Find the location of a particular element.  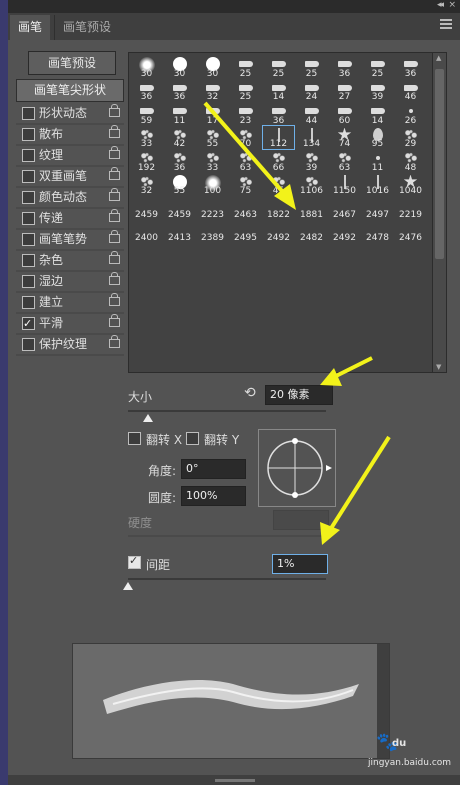

brush-tip: 11 is located at coordinates (377, 161).